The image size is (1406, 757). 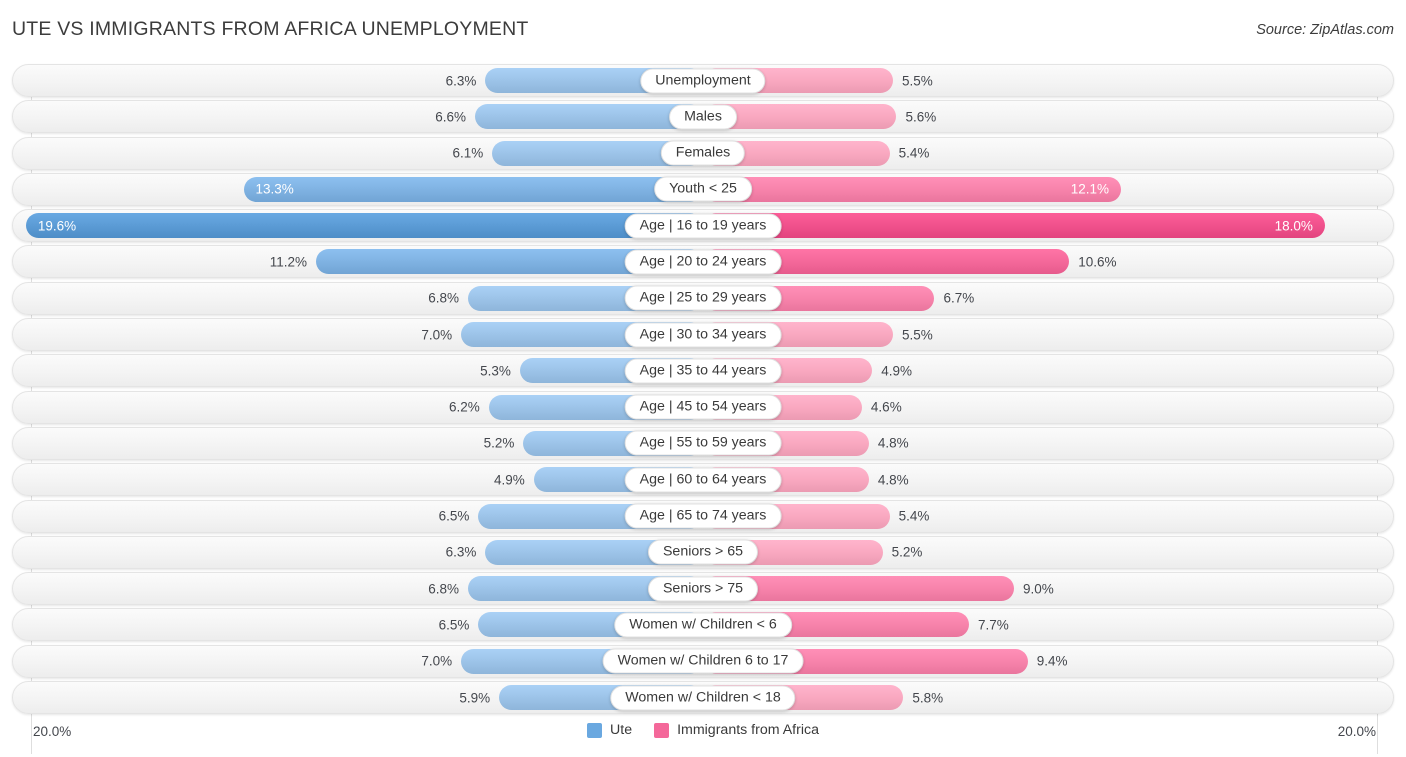 What do you see at coordinates (993, 625) in the screenshot?
I see `bar-value-right: 7.7%` at bounding box center [993, 625].